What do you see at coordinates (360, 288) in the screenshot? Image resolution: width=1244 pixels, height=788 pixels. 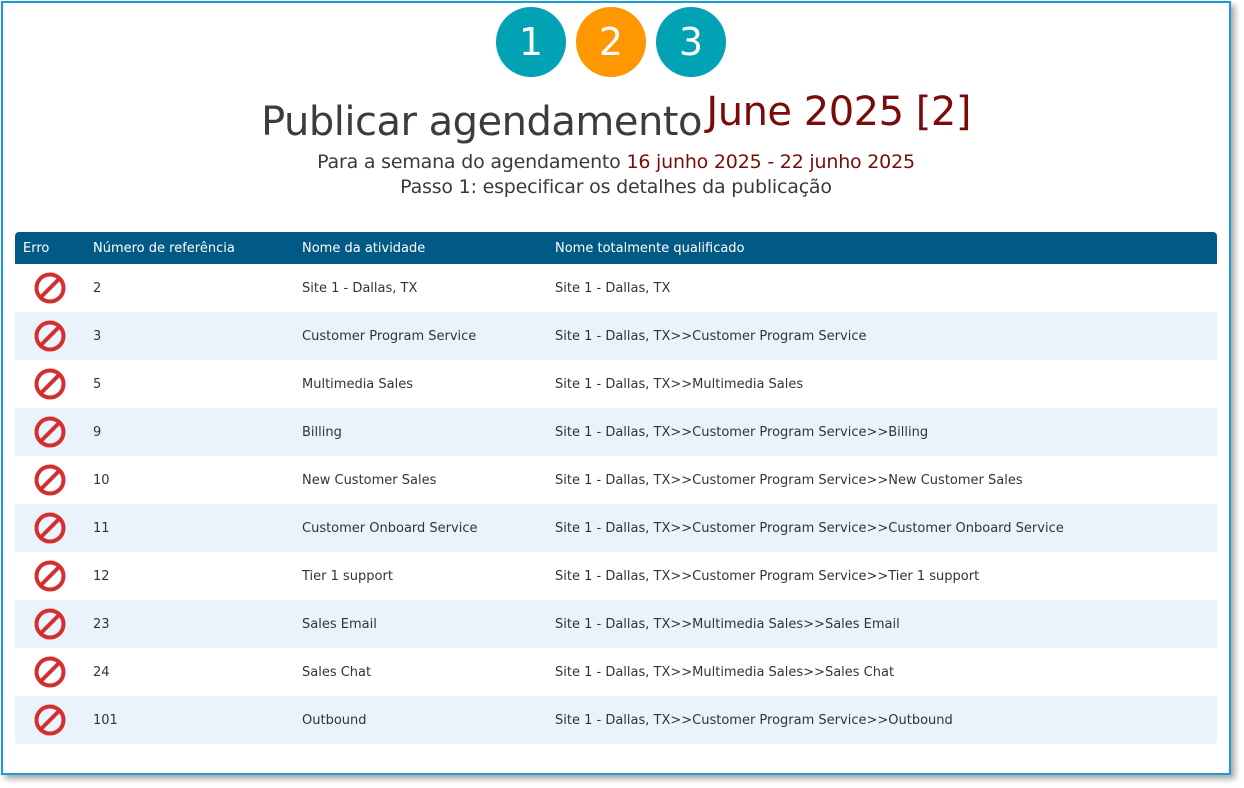 I see `activity-name-cell: Site 1 - Dallas, TX` at bounding box center [360, 288].